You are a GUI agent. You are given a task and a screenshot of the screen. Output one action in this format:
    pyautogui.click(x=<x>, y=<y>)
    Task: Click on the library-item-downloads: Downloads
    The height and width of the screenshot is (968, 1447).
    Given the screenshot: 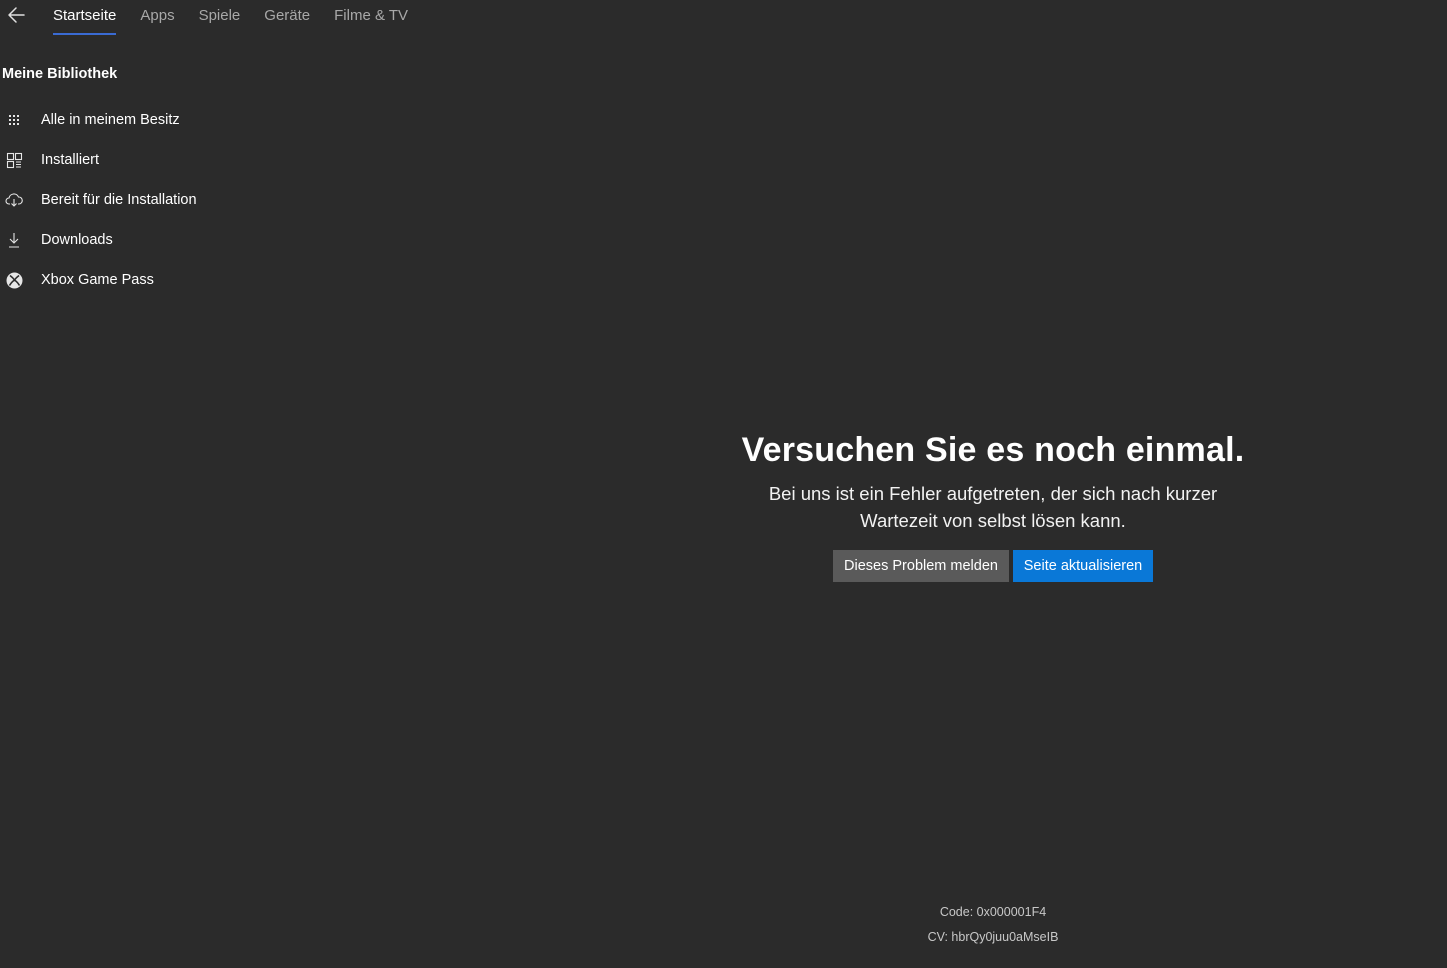 What is the action you would take?
    pyautogui.click(x=130, y=240)
    